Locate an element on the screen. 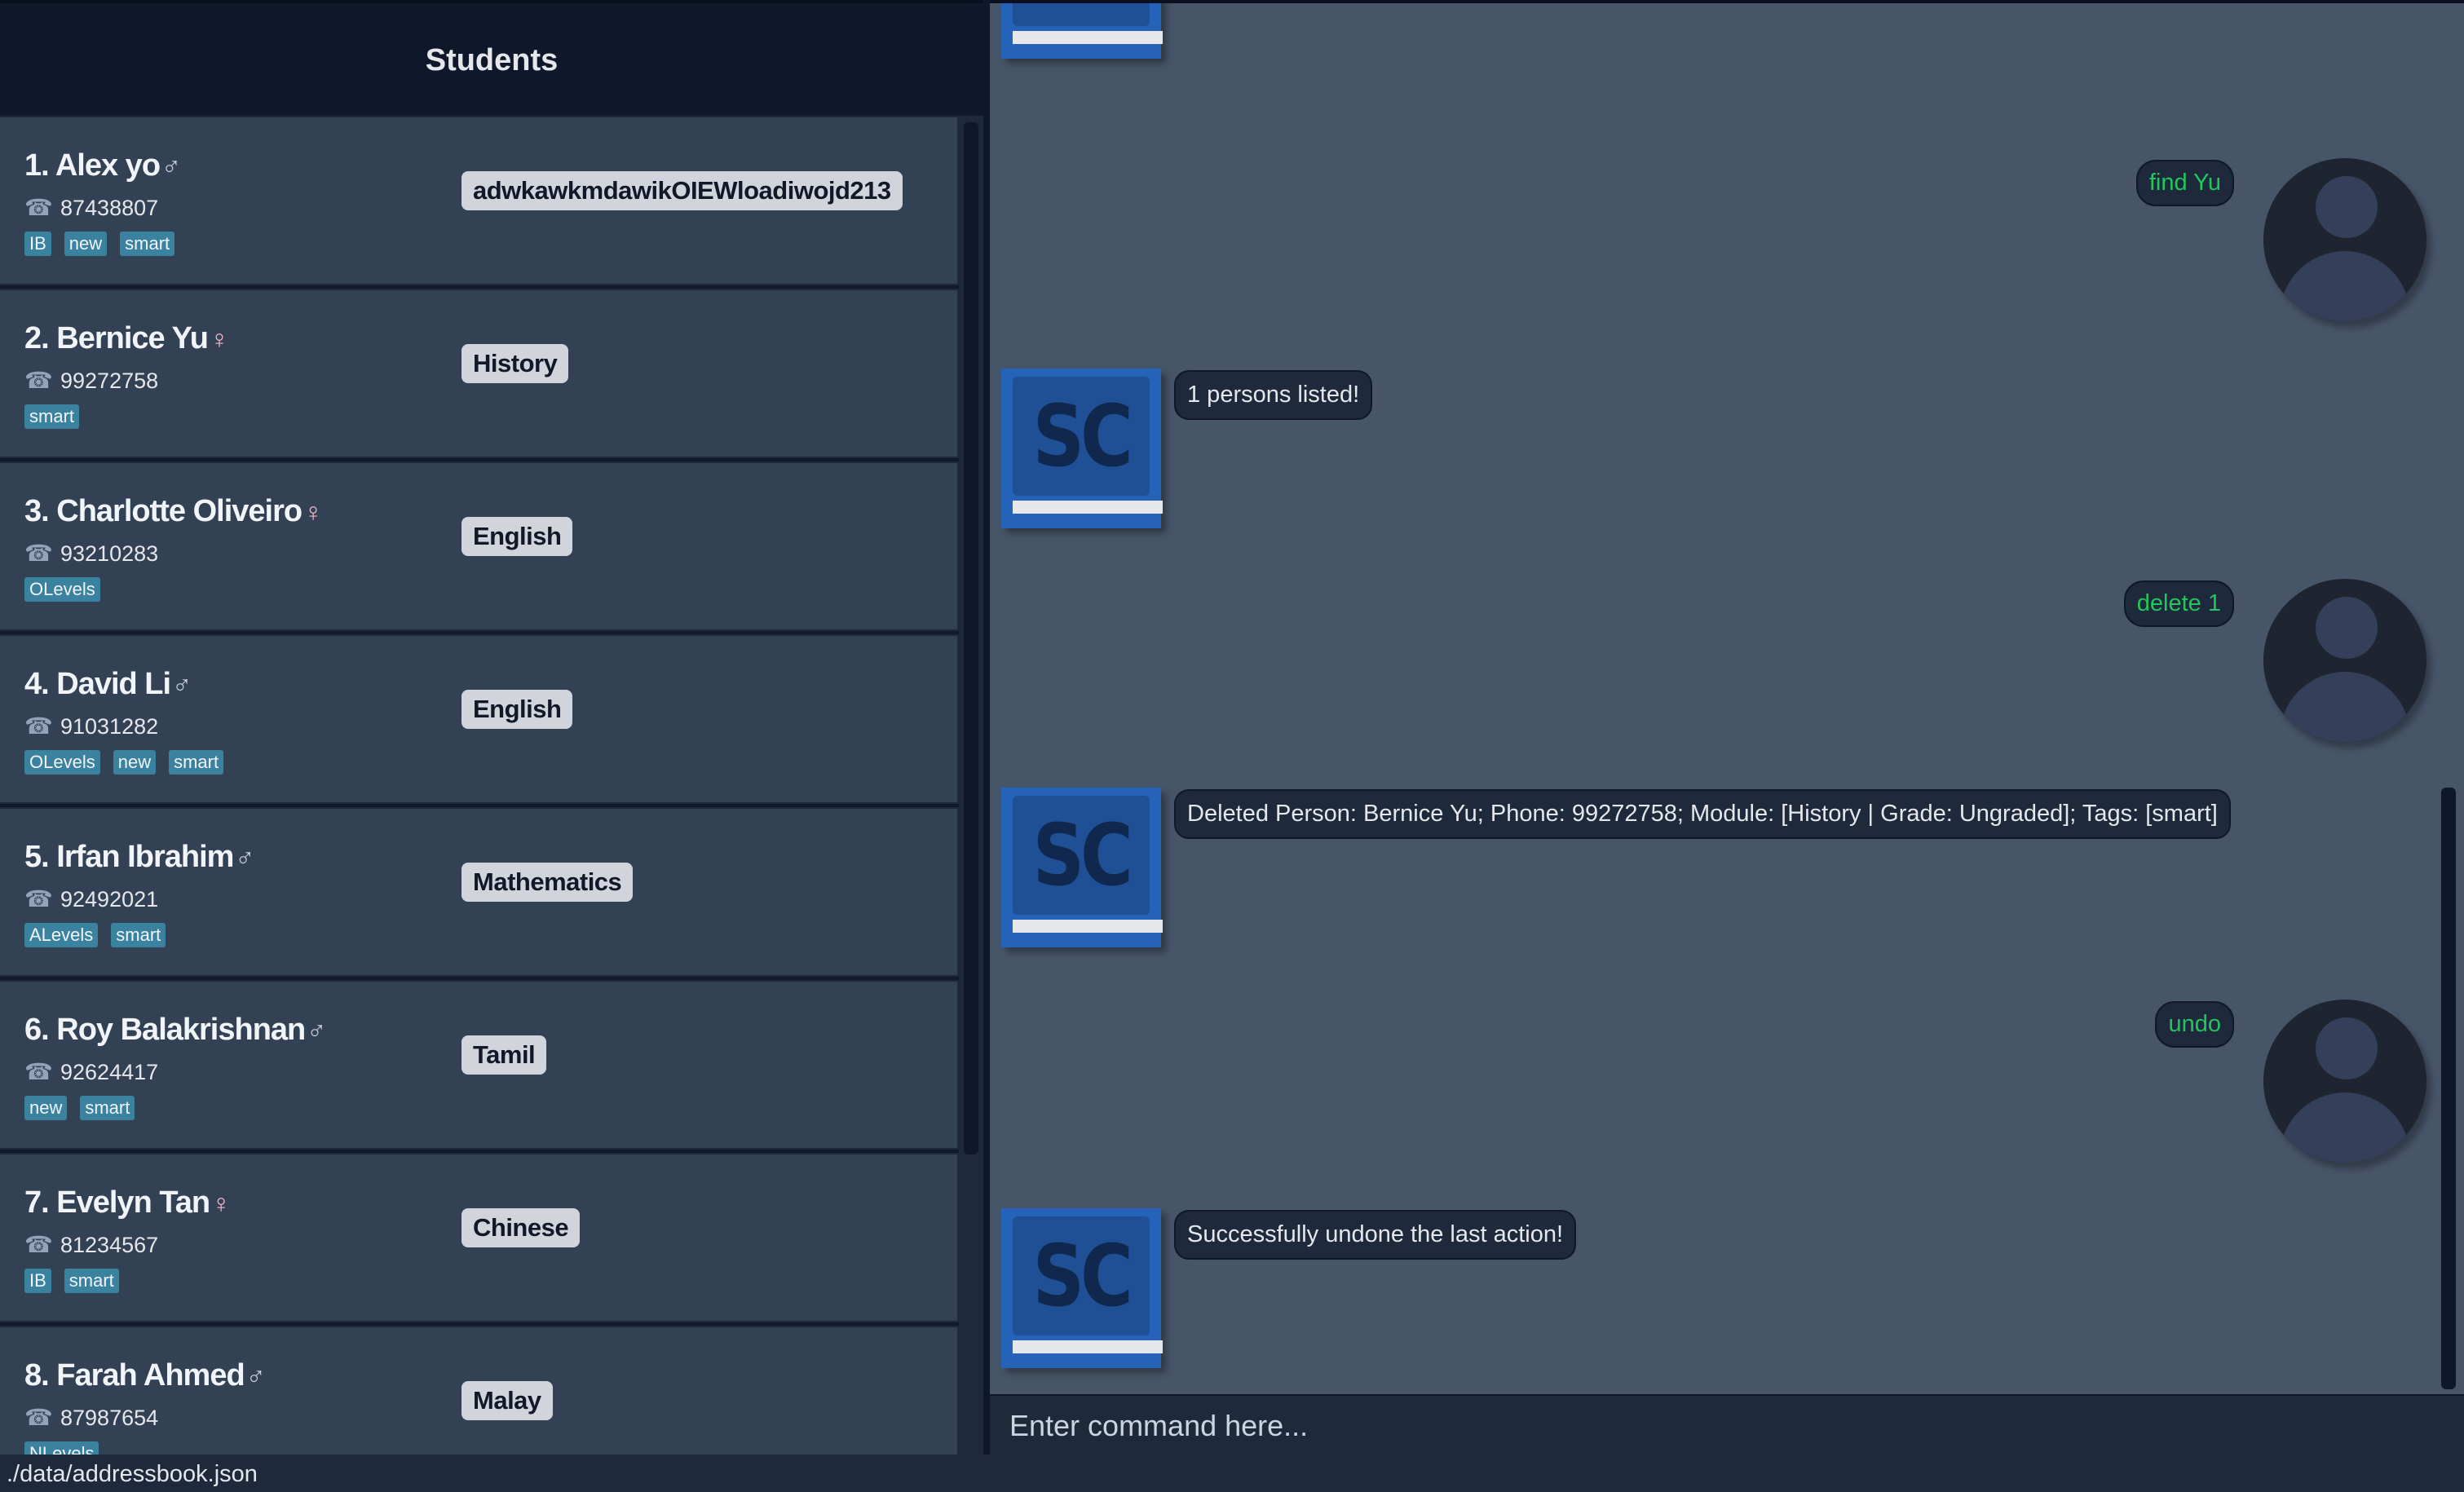 Image resolution: width=2464 pixels, height=1492 pixels. student-module-badge: History is located at coordinates (515, 364).